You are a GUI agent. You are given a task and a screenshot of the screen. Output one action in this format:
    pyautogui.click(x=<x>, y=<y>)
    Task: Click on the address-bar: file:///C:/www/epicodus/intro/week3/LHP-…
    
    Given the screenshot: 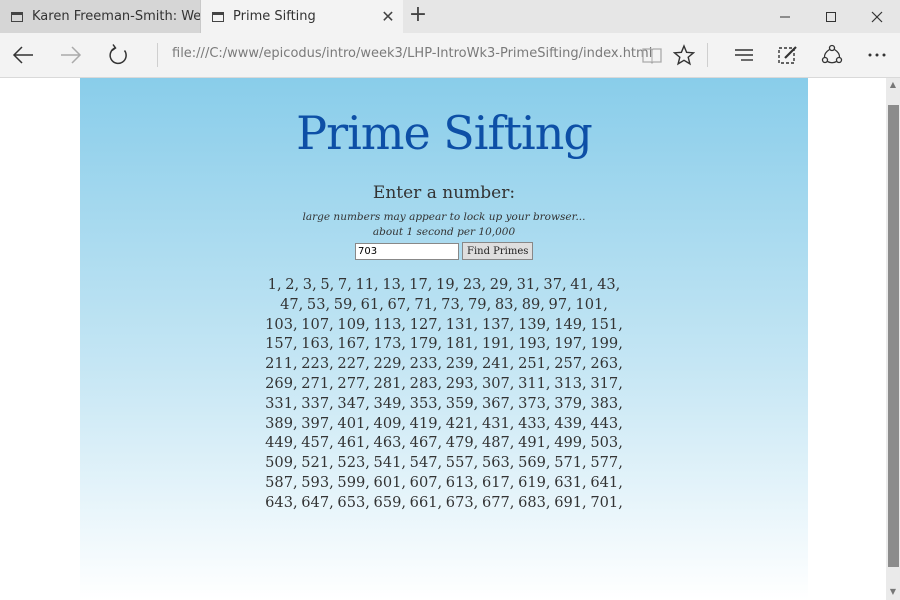 What is the action you would take?
    pyautogui.click(x=412, y=53)
    